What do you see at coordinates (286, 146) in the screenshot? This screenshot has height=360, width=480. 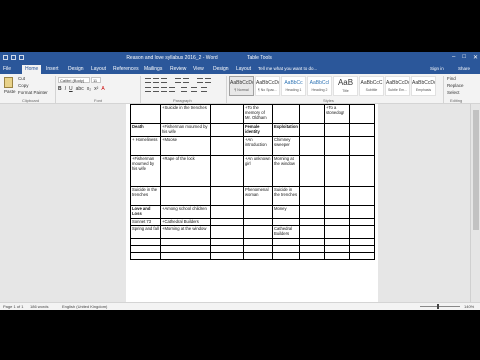 I see `table-cell: Chimney sweeper` at bounding box center [286, 146].